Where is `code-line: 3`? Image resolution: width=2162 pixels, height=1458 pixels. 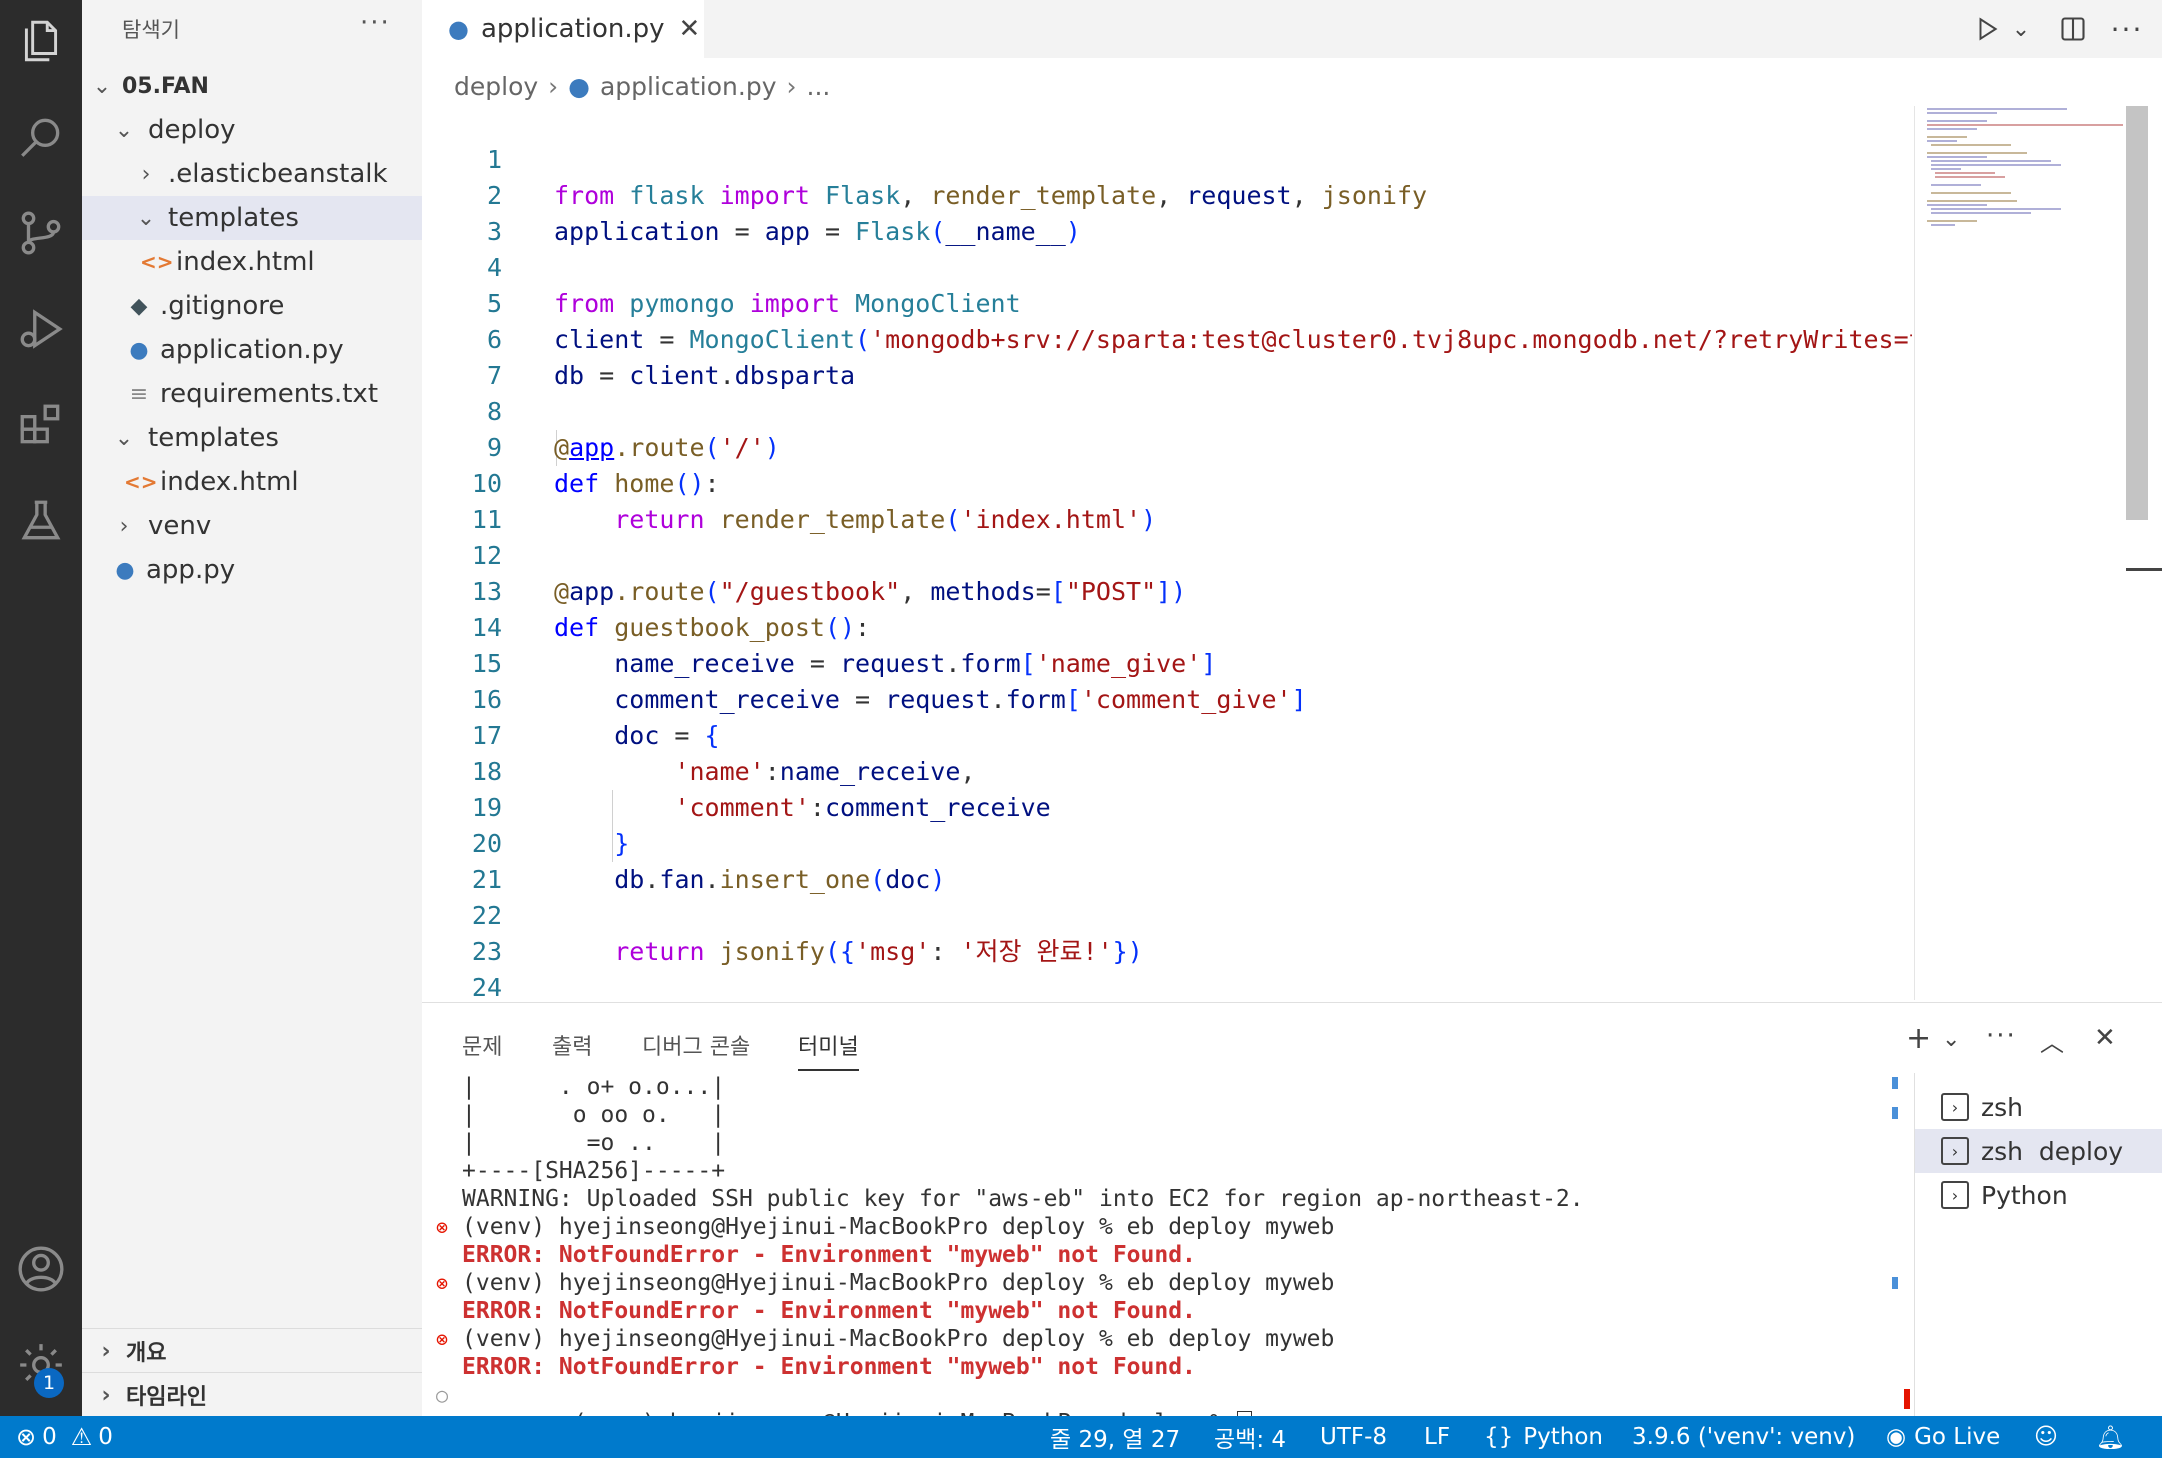 code-line: 3 is located at coordinates (494, 231).